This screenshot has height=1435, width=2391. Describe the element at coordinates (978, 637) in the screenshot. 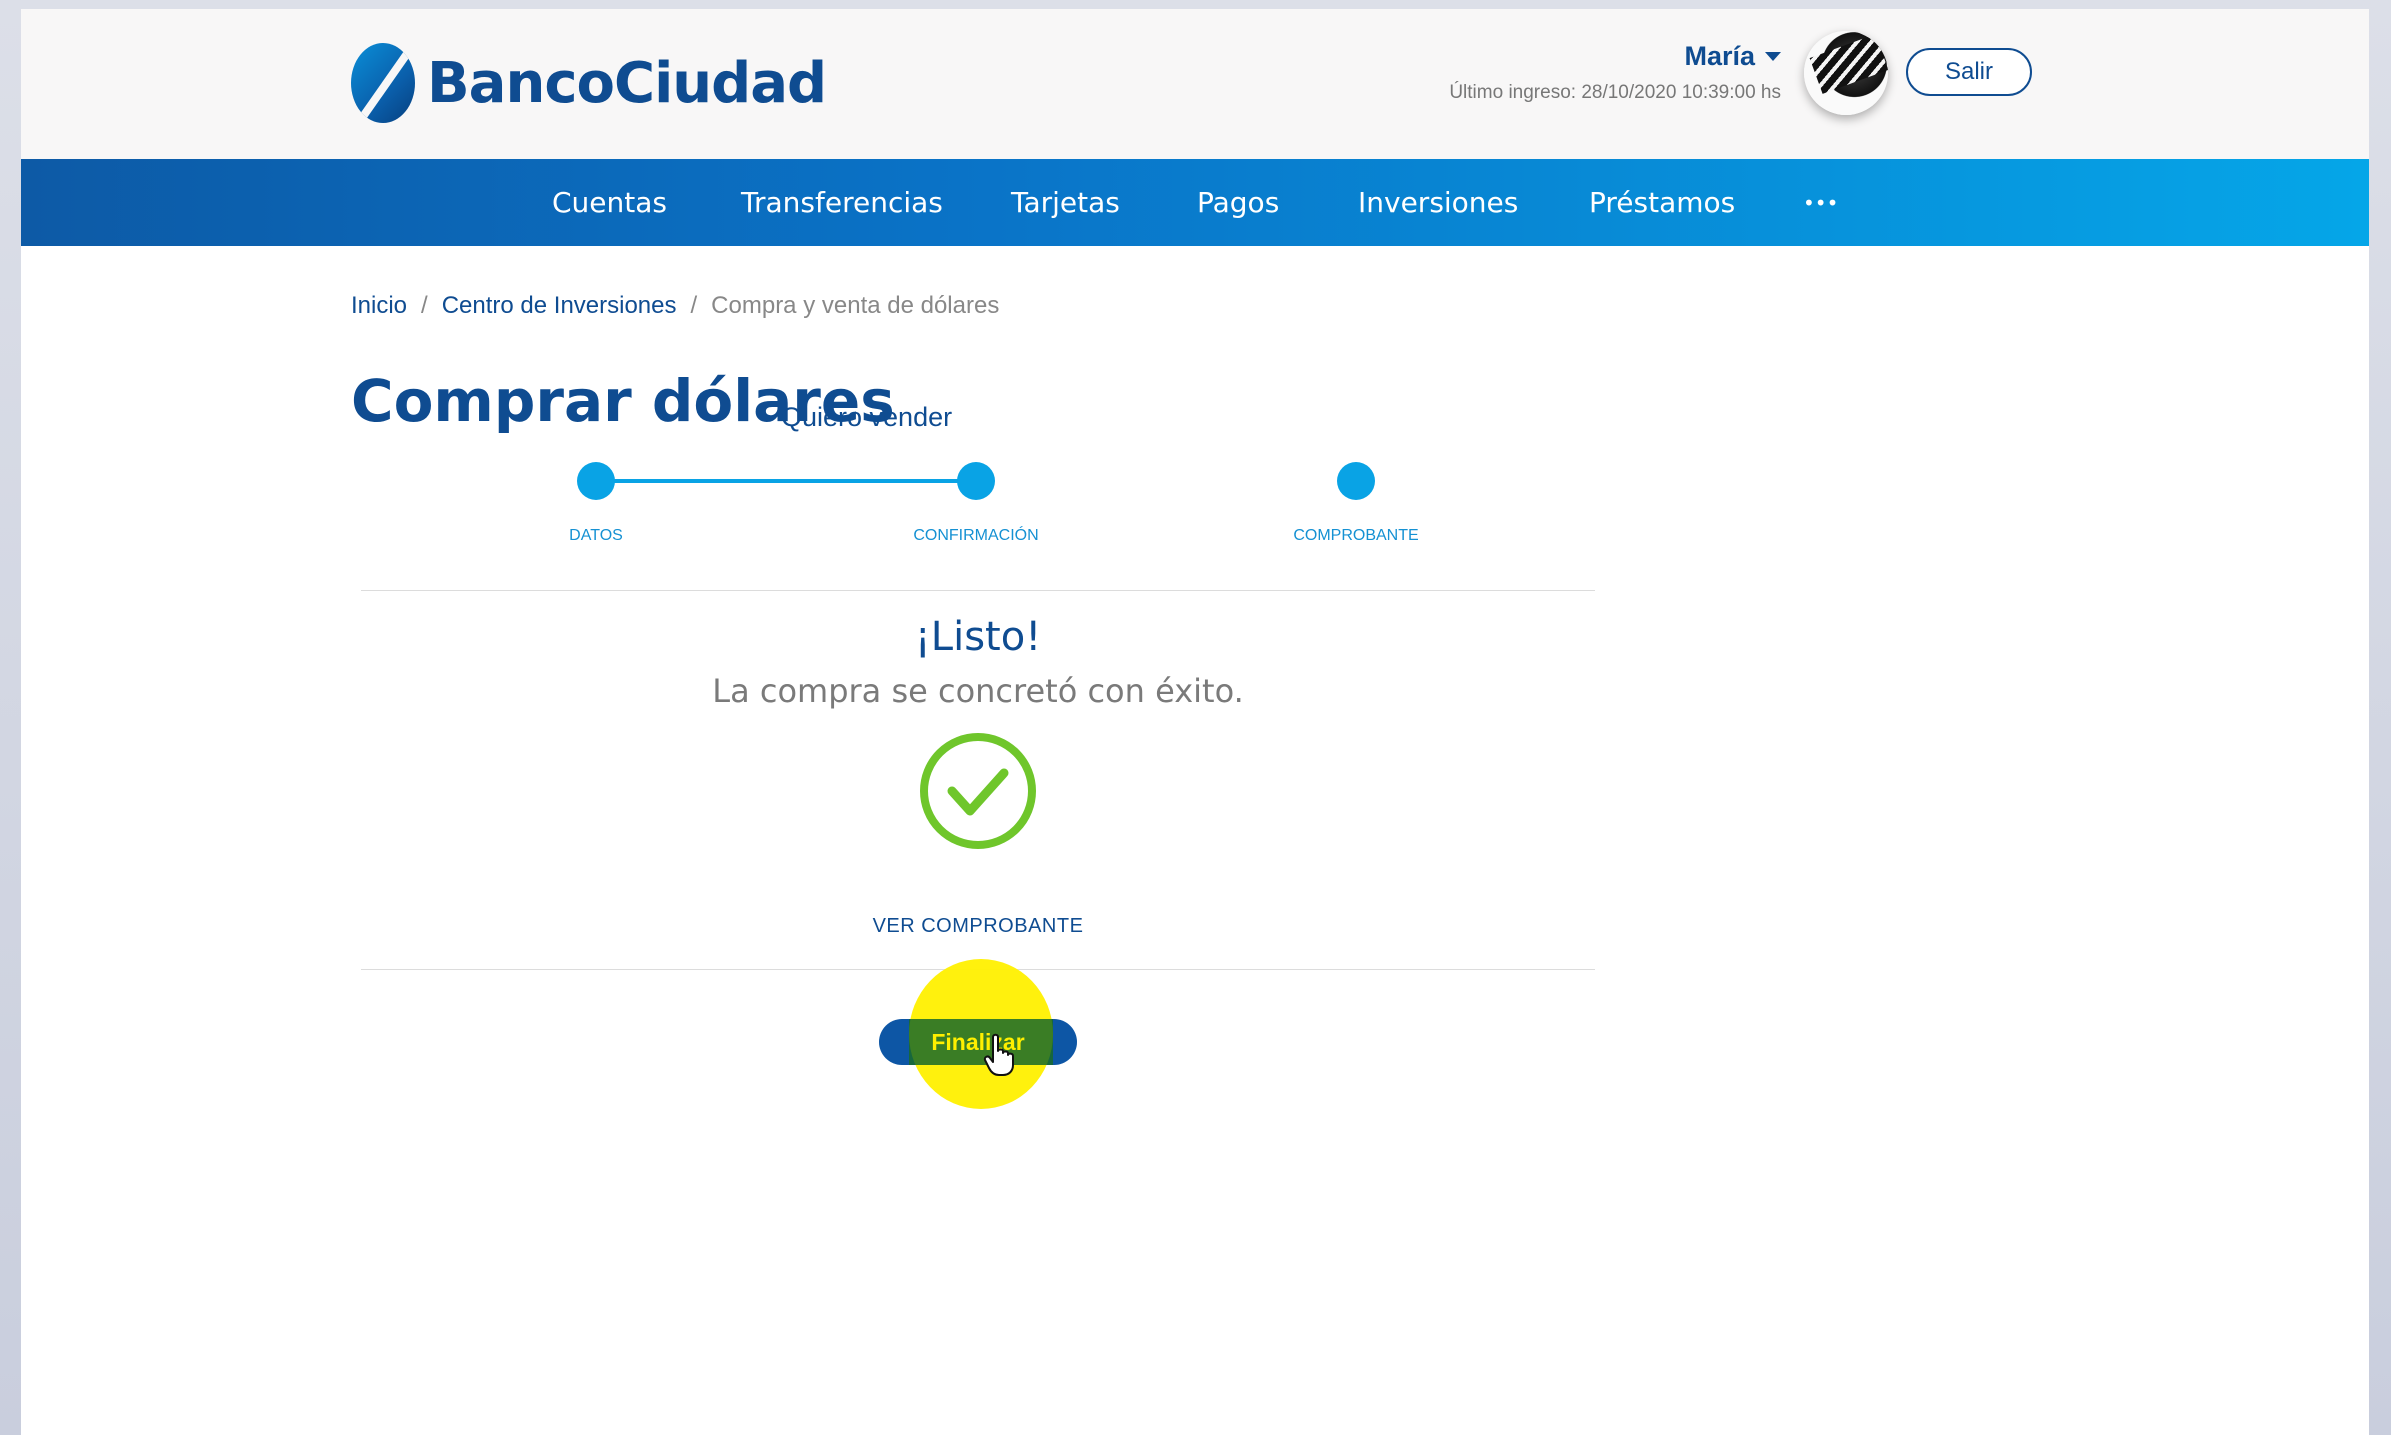

I see `success-title: ¡Listo!` at that location.